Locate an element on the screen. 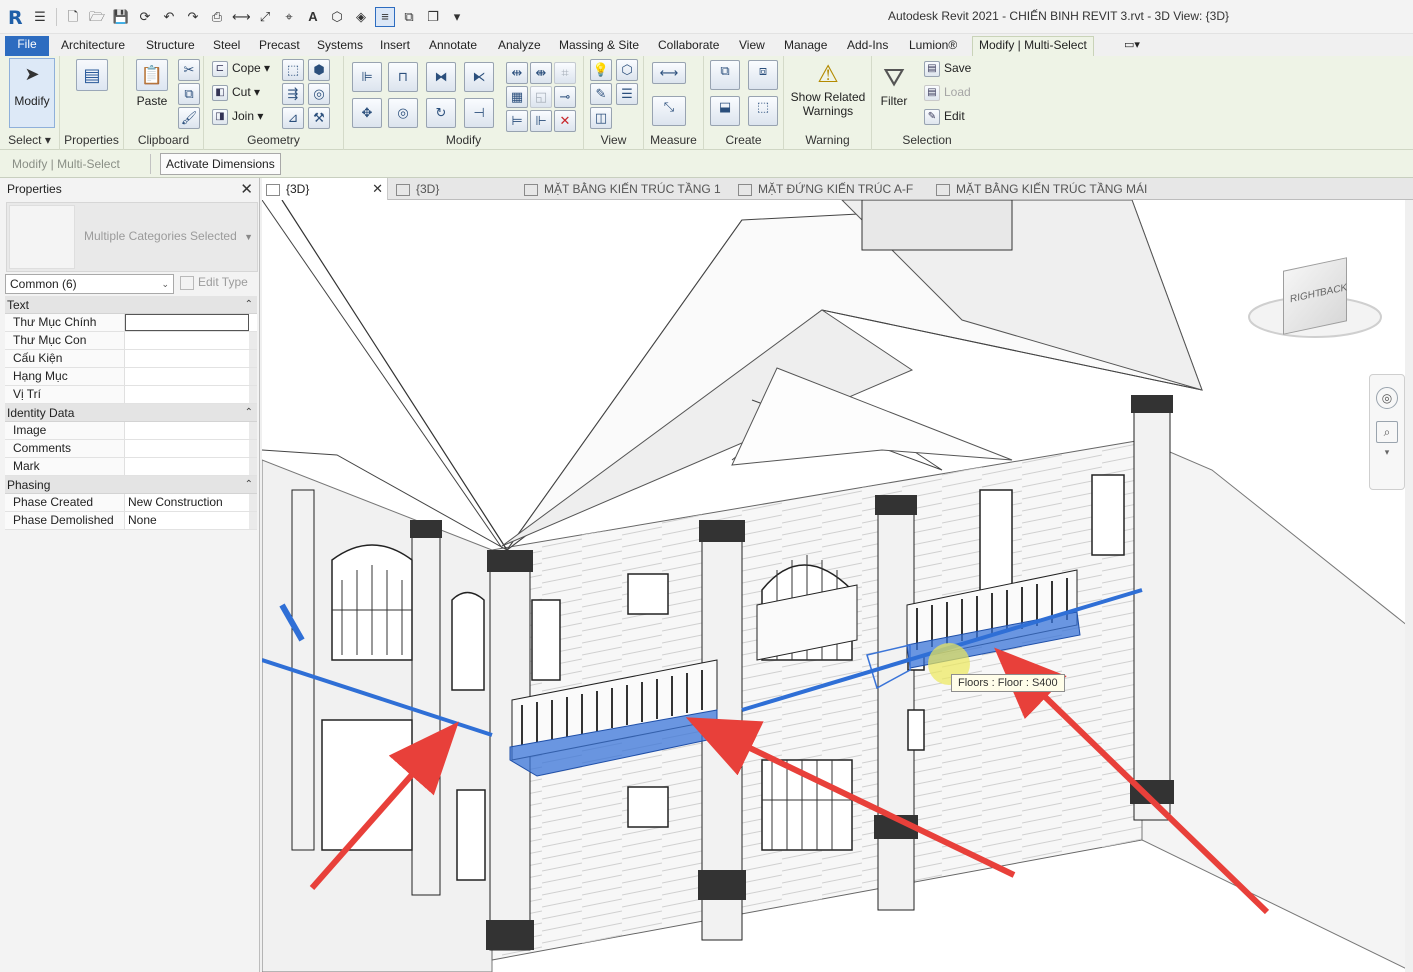 The height and width of the screenshot is (972, 1413). trim-extend-icon: ⊣ is located at coordinates (479, 113).